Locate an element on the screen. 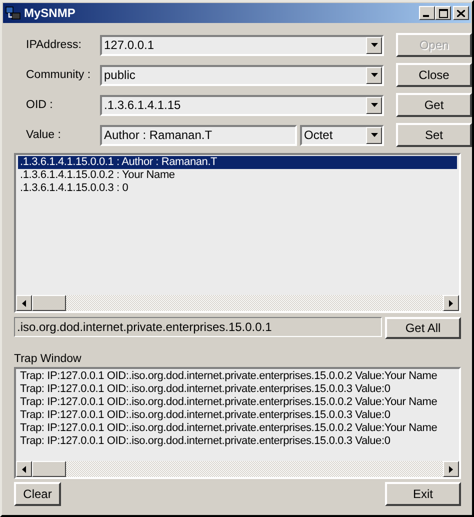 The image size is (474, 517). close-icon is located at coordinates (461, 13).